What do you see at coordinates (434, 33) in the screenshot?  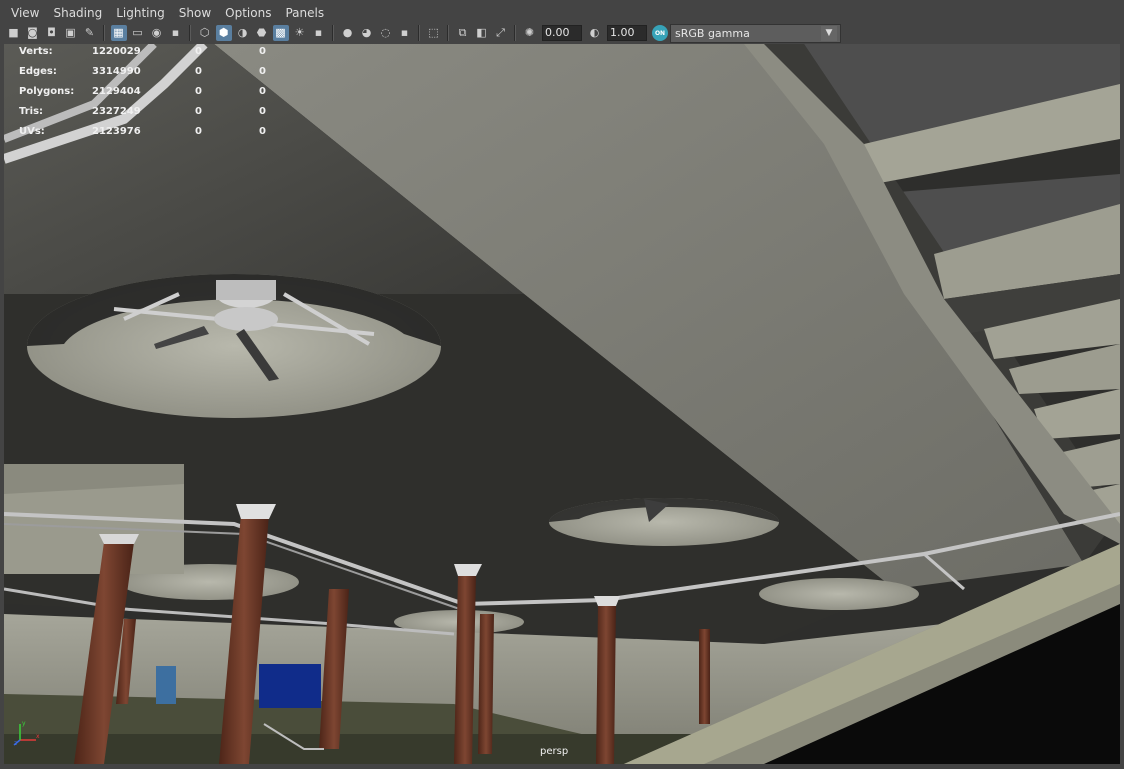 I see `xray-icon: ⬚` at bounding box center [434, 33].